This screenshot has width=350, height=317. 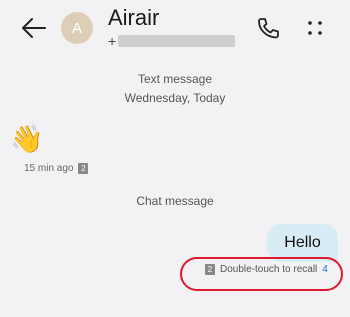 What do you see at coordinates (302, 242) in the screenshot?
I see `outgoing-message-text: Hello` at bounding box center [302, 242].